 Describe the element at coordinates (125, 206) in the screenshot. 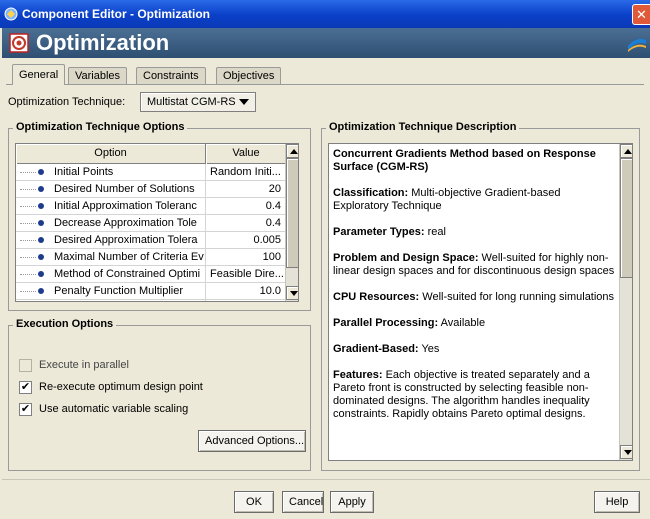

I see `option-name: Initial Approximation Toleranc` at that location.